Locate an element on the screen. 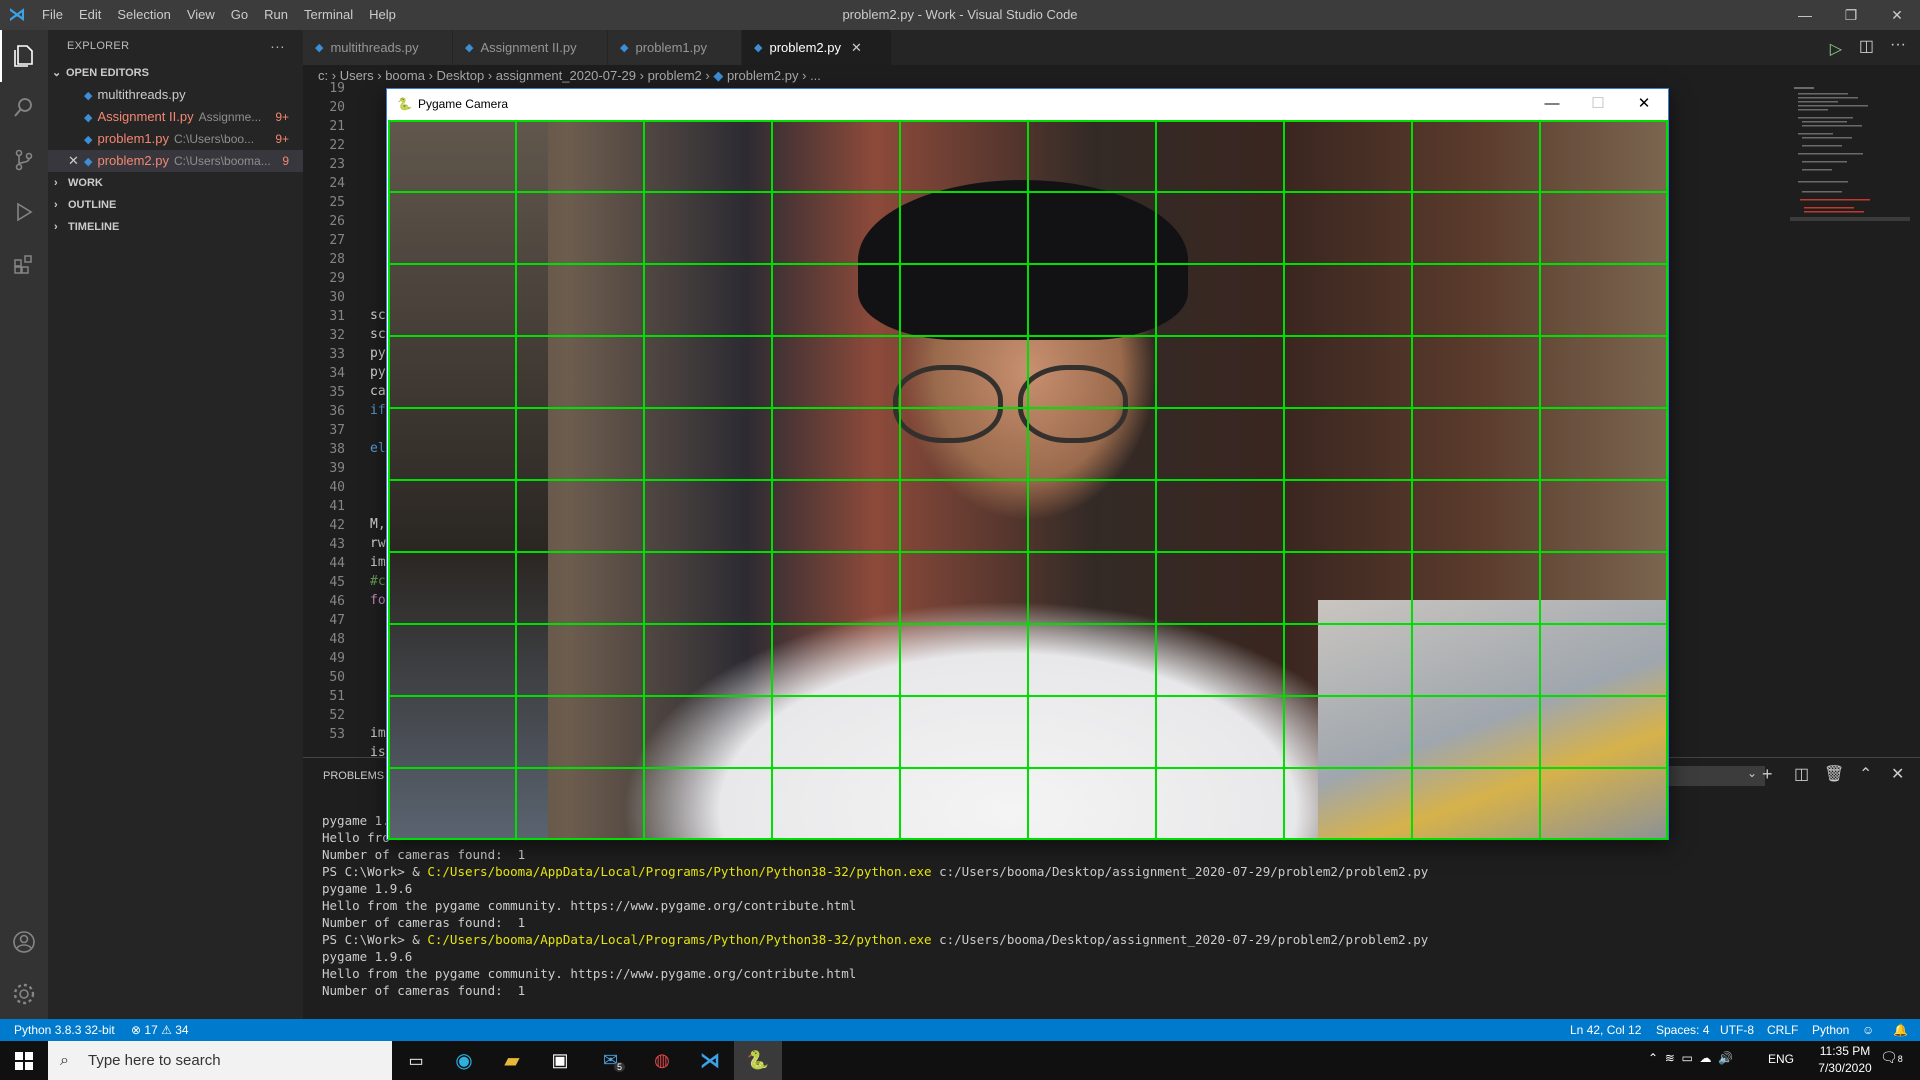 The image size is (1920, 1080). language-status: Python is located at coordinates (1830, 1030).